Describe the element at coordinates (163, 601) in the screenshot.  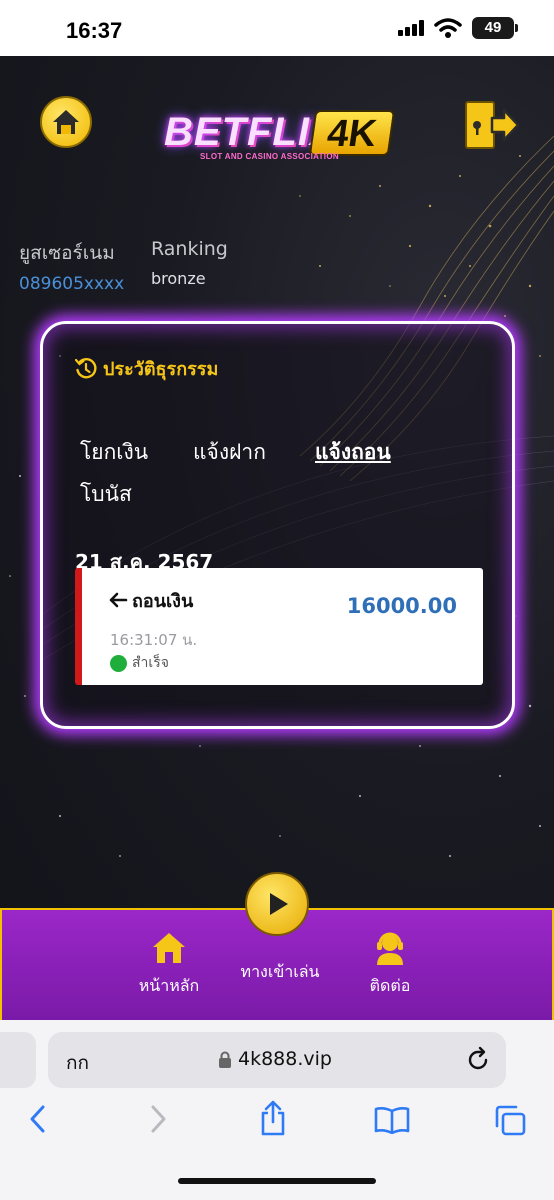
I see `transaction-type-label: ถอนเงิน` at that location.